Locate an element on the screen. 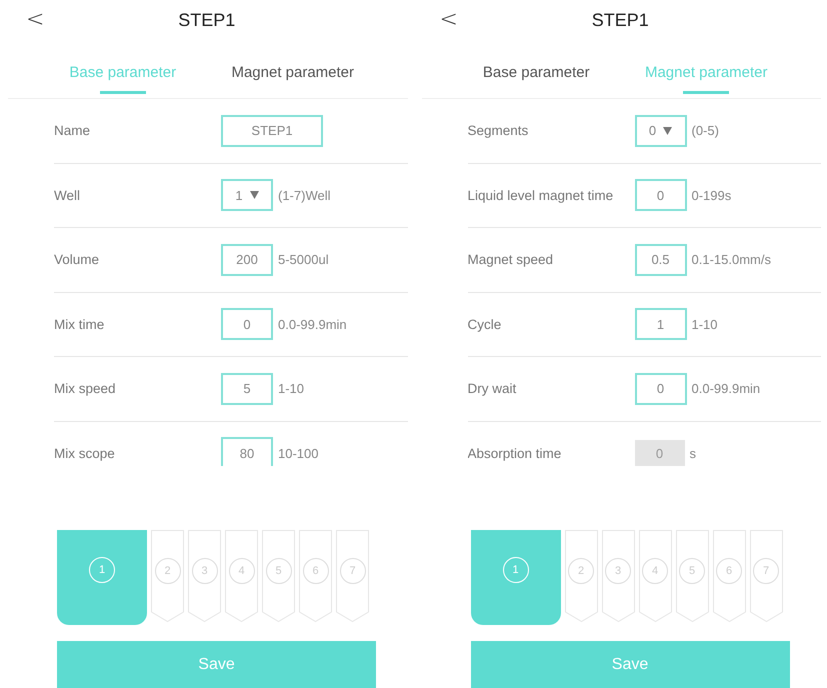  field-label: Mix speed is located at coordinates (85, 388).